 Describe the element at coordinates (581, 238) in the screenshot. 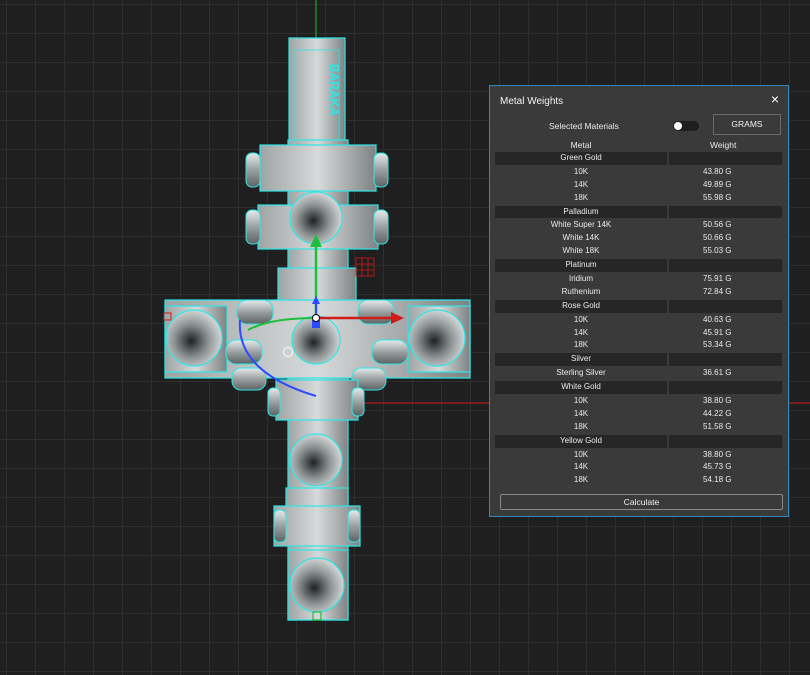

I see `metal-name: White 14K` at that location.